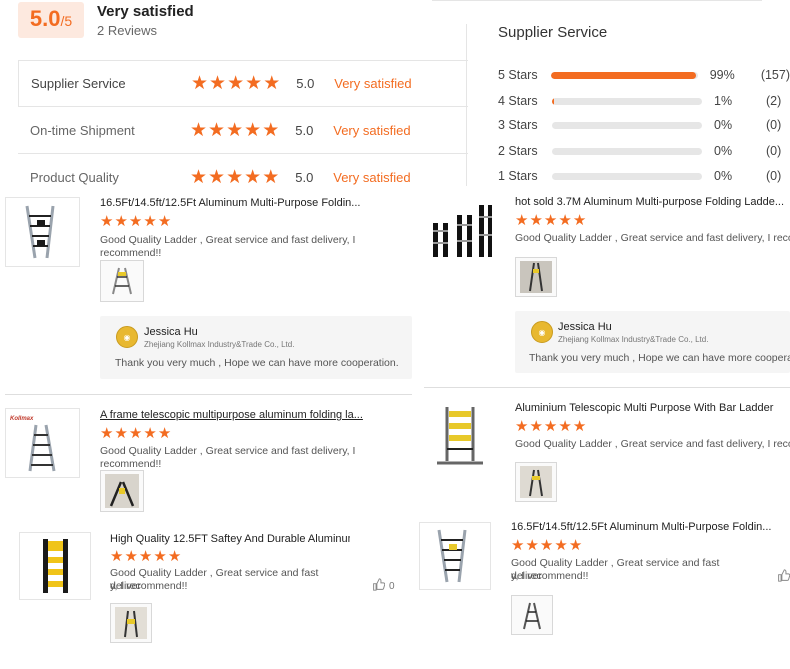 This screenshot has width=790, height=669. I want to click on rating-label: Product Quality, so click(74, 177).